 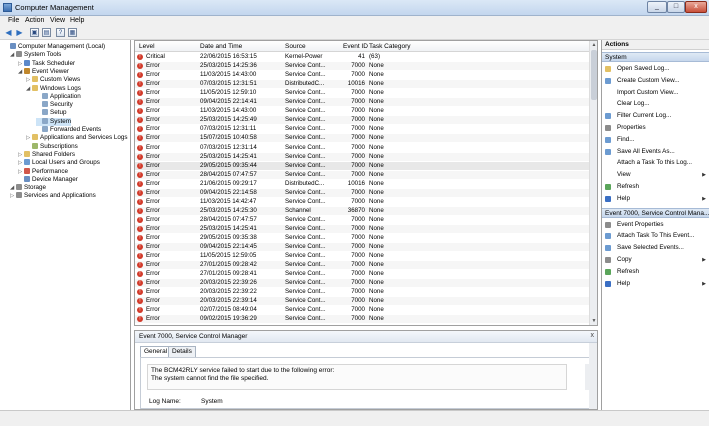 What do you see at coordinates (676, 7) in the screenshot?
I see `maximize-button: □` at bounding box center [676, 7].